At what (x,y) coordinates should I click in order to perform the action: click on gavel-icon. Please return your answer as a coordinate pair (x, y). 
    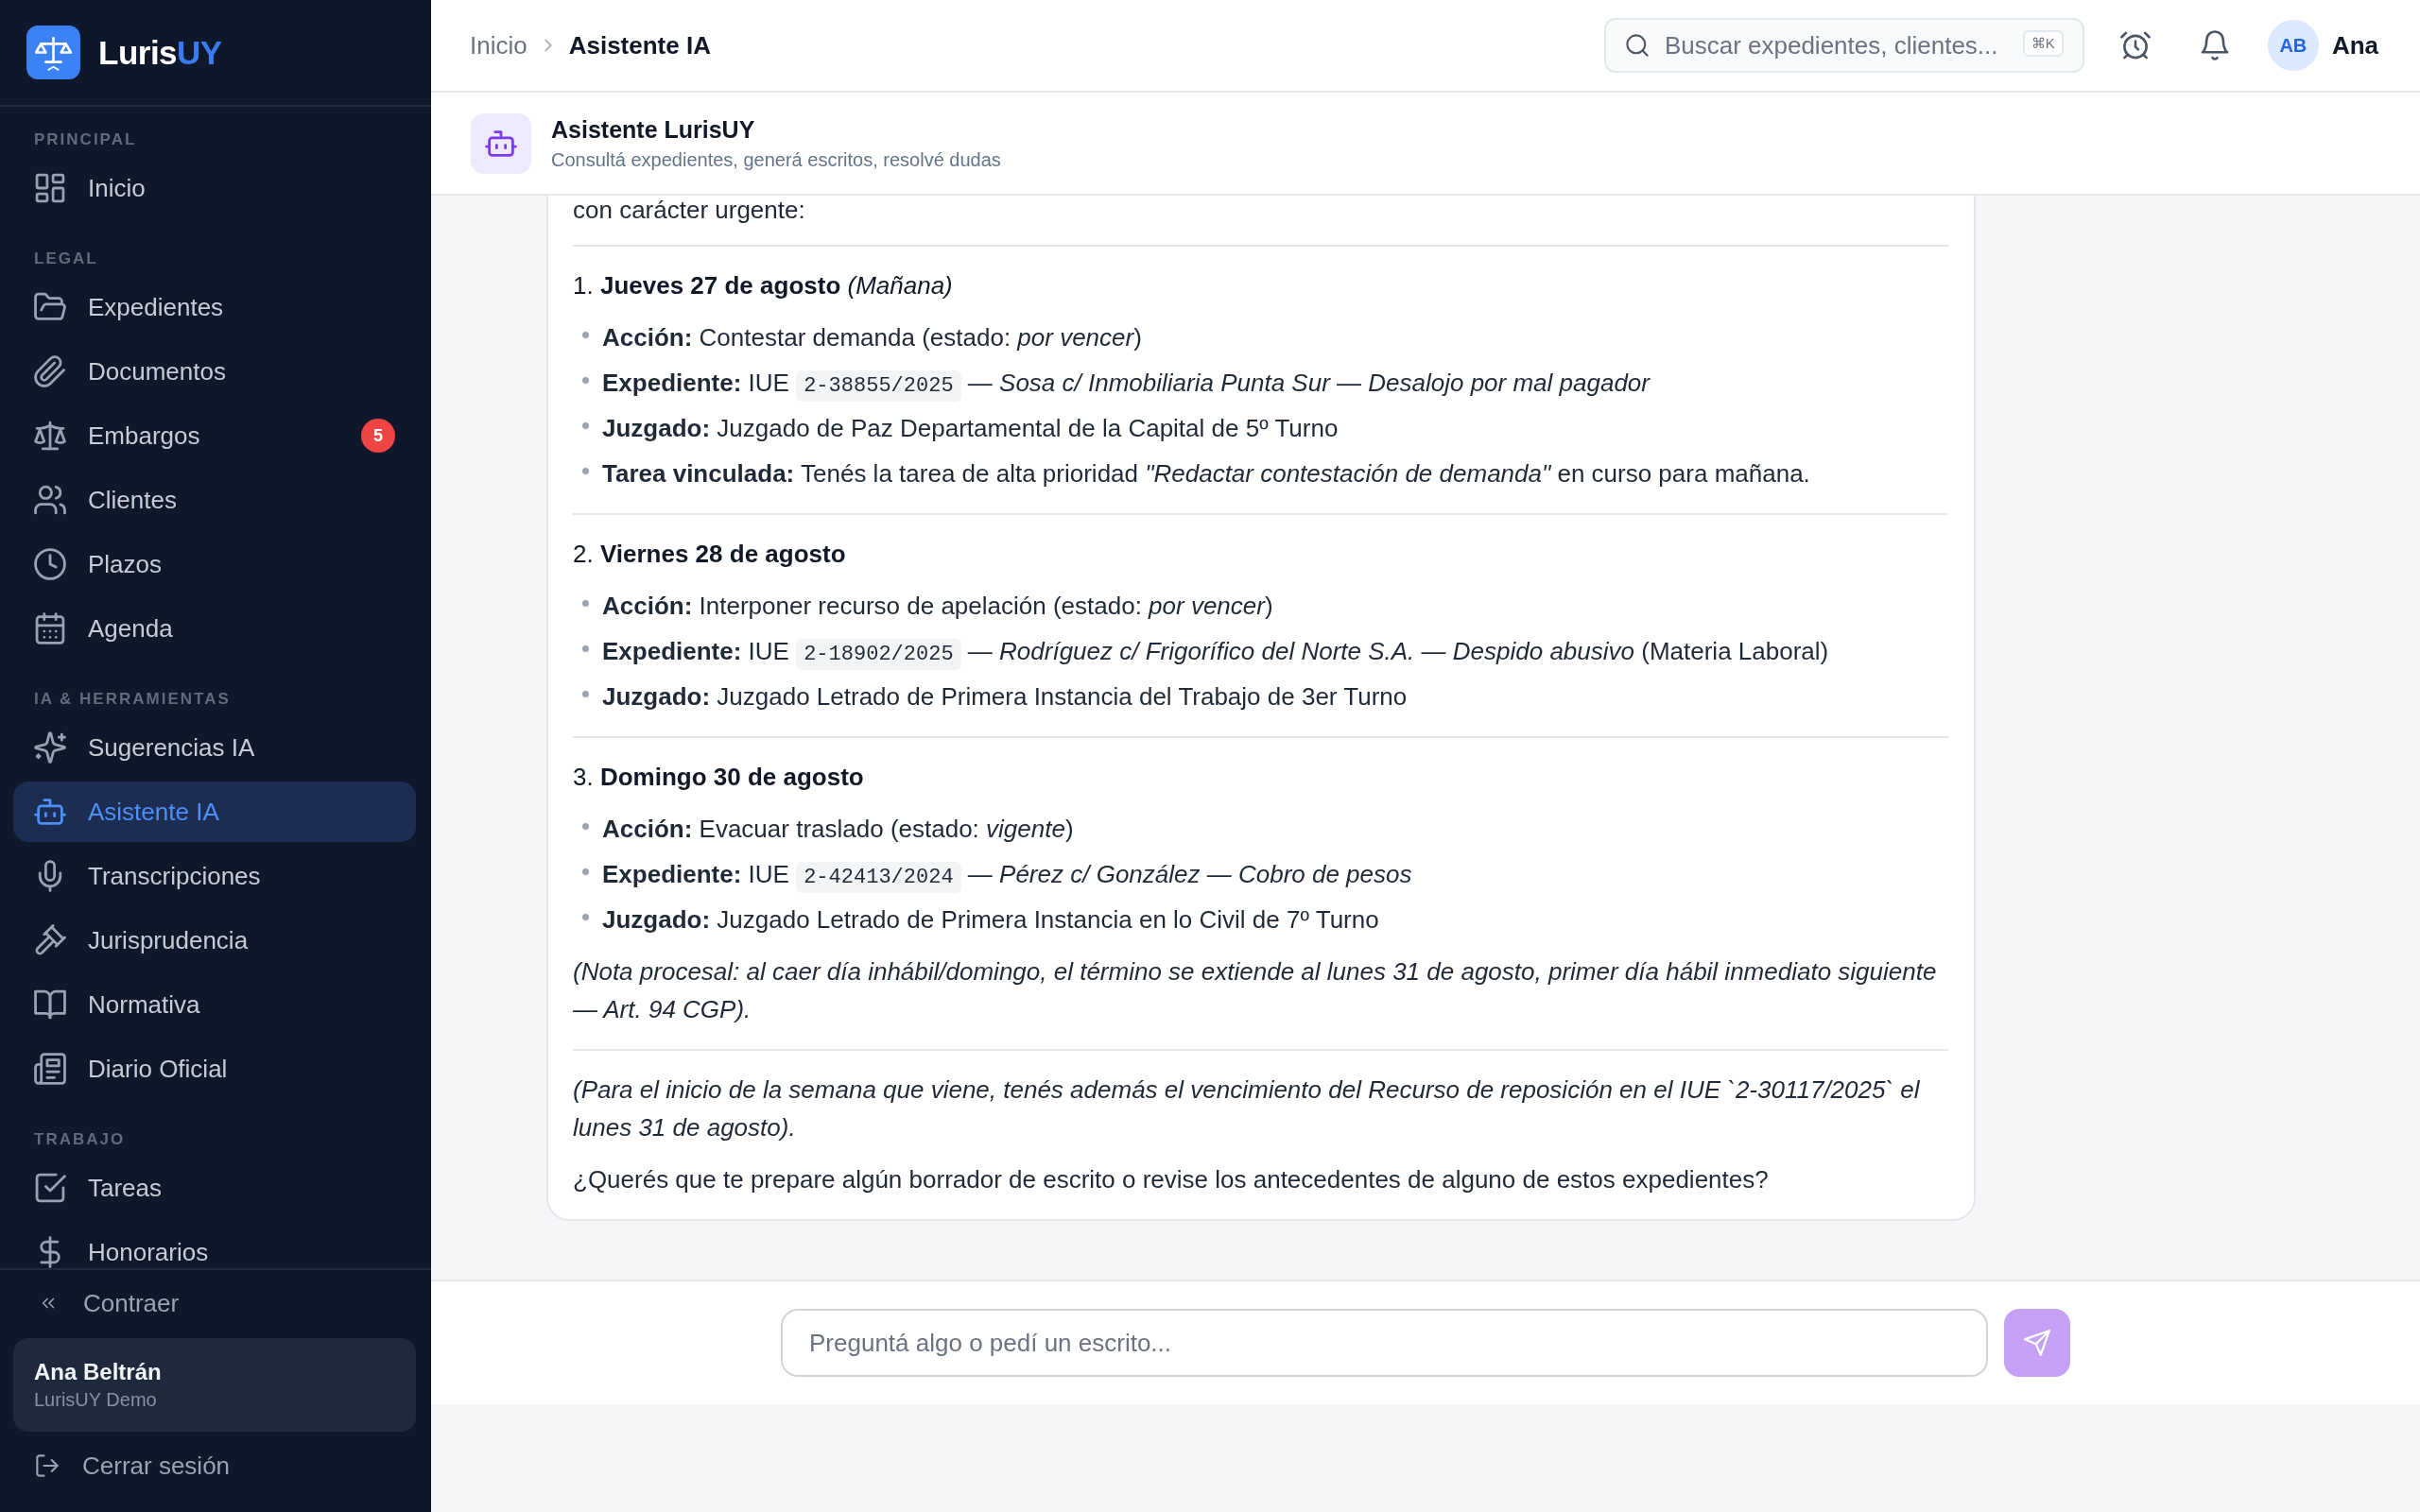
    Looking at the image, I should click on (50, 940).